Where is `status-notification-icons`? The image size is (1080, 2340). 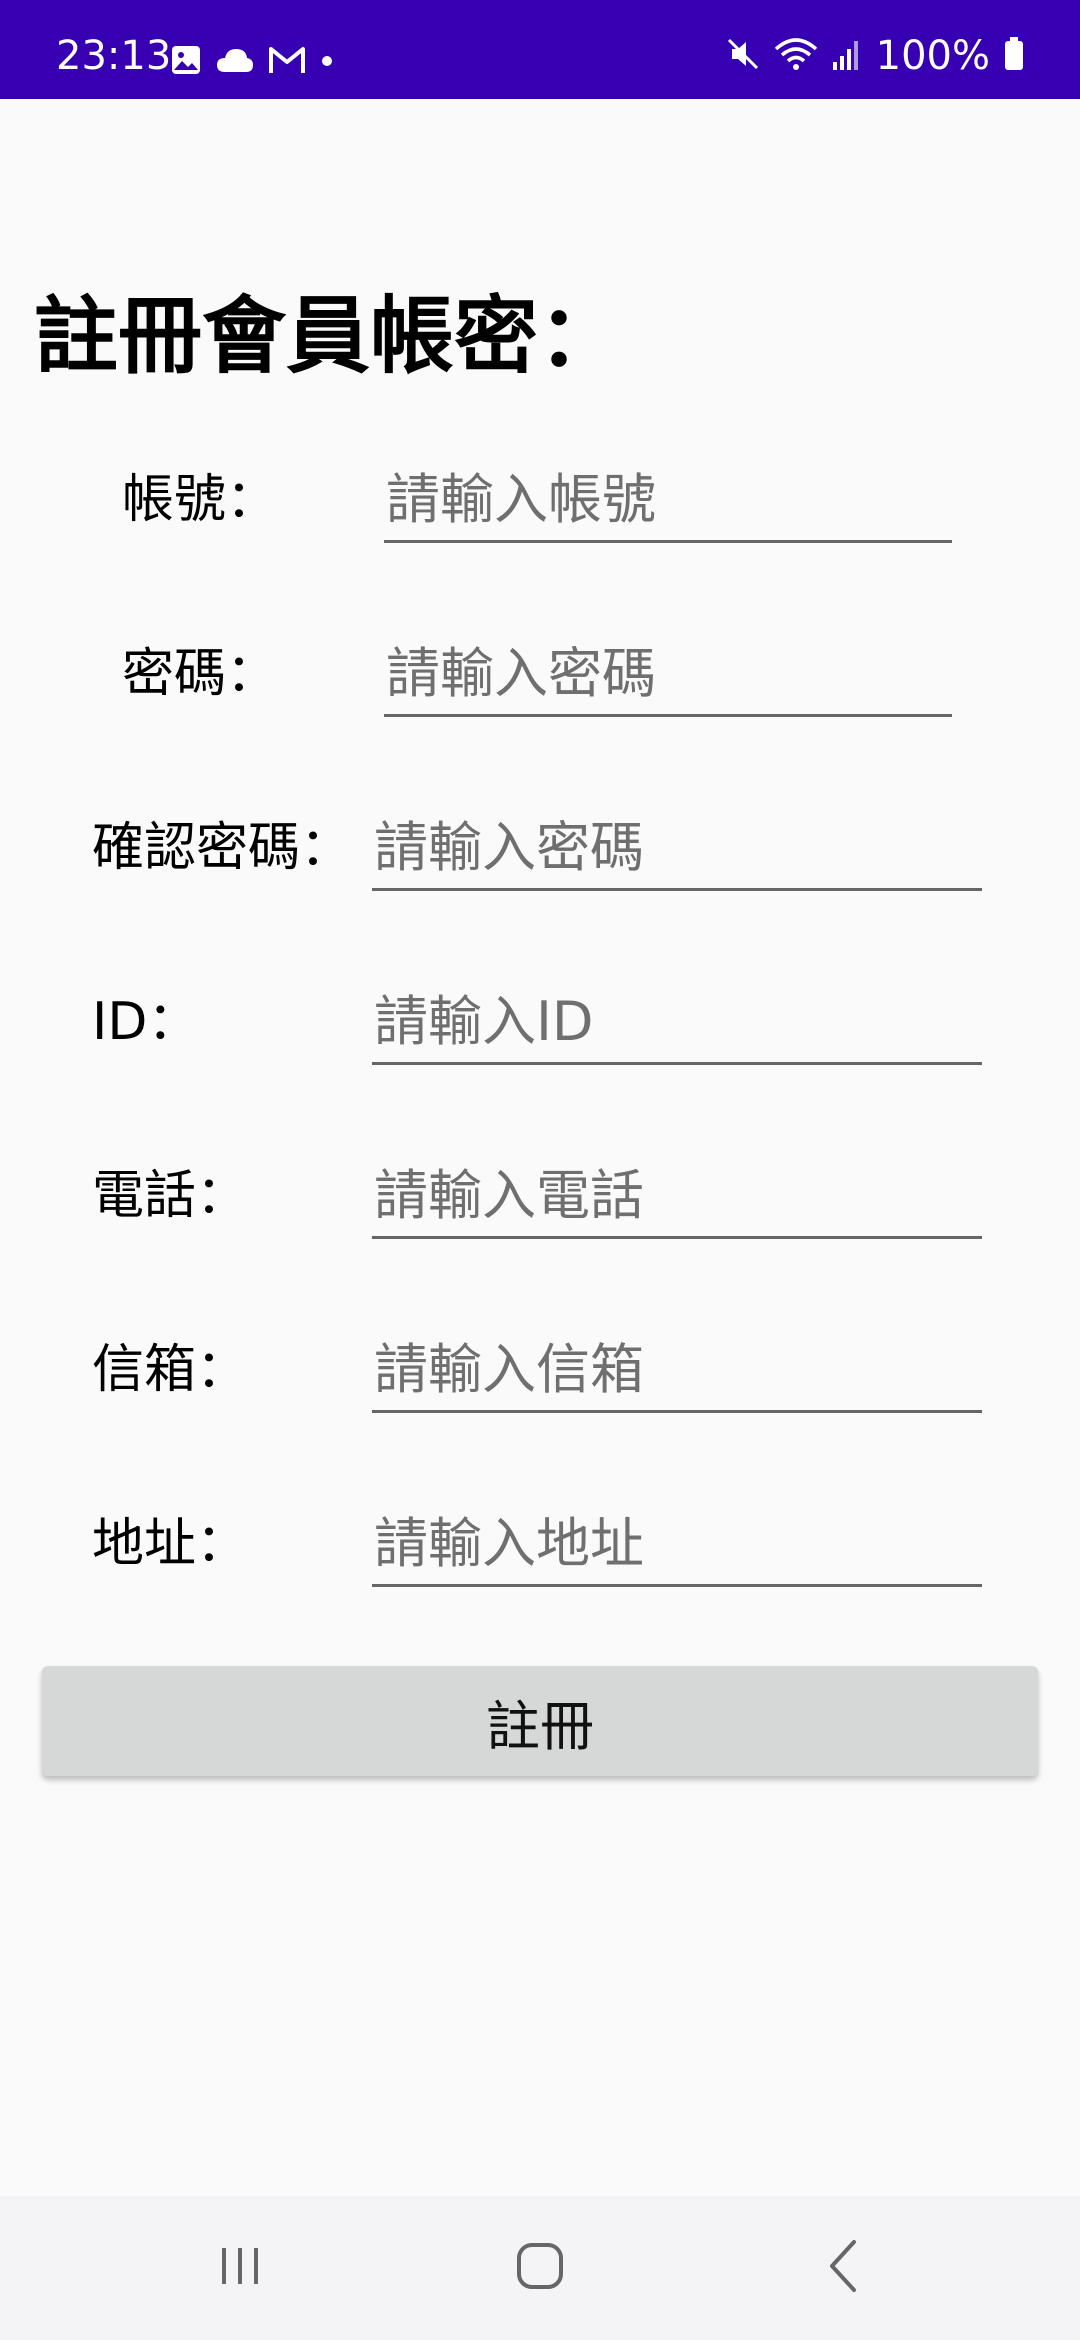
status-notification-icons is located at coordinates (252, 62).